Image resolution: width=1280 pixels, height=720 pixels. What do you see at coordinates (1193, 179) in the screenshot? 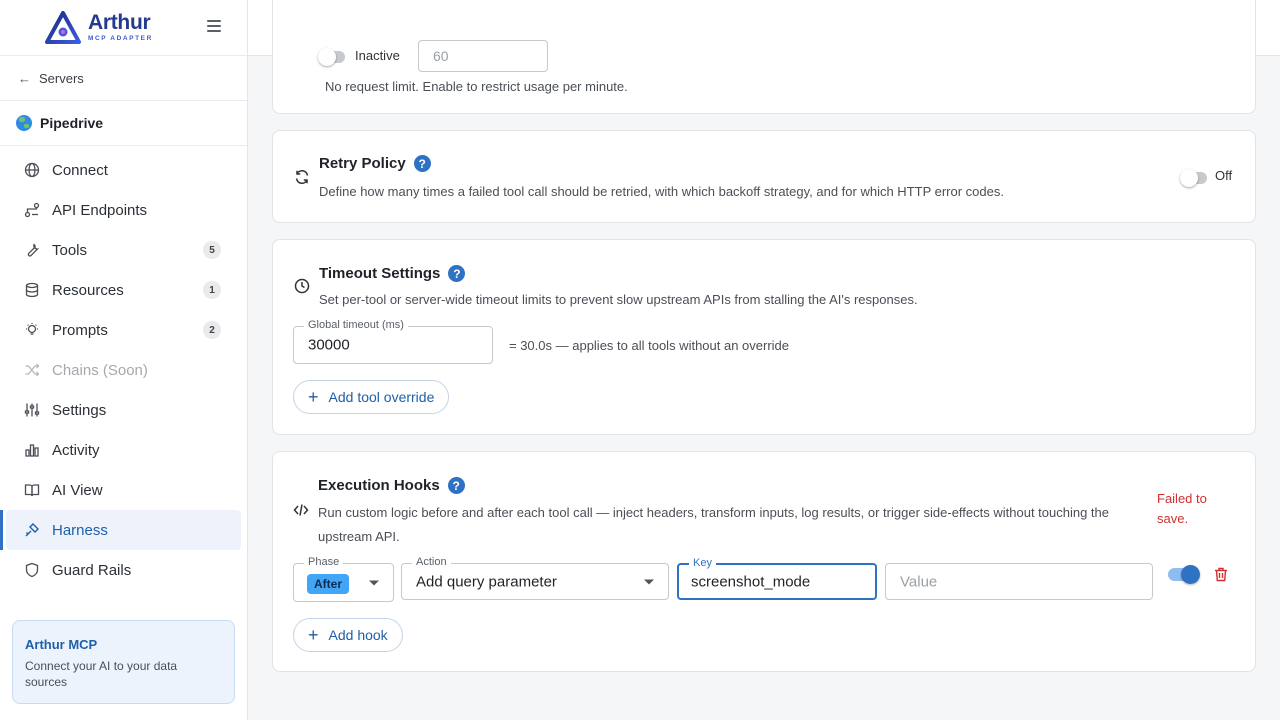
I see `retry-policy-toggle` at bounding box center [1193, 179].